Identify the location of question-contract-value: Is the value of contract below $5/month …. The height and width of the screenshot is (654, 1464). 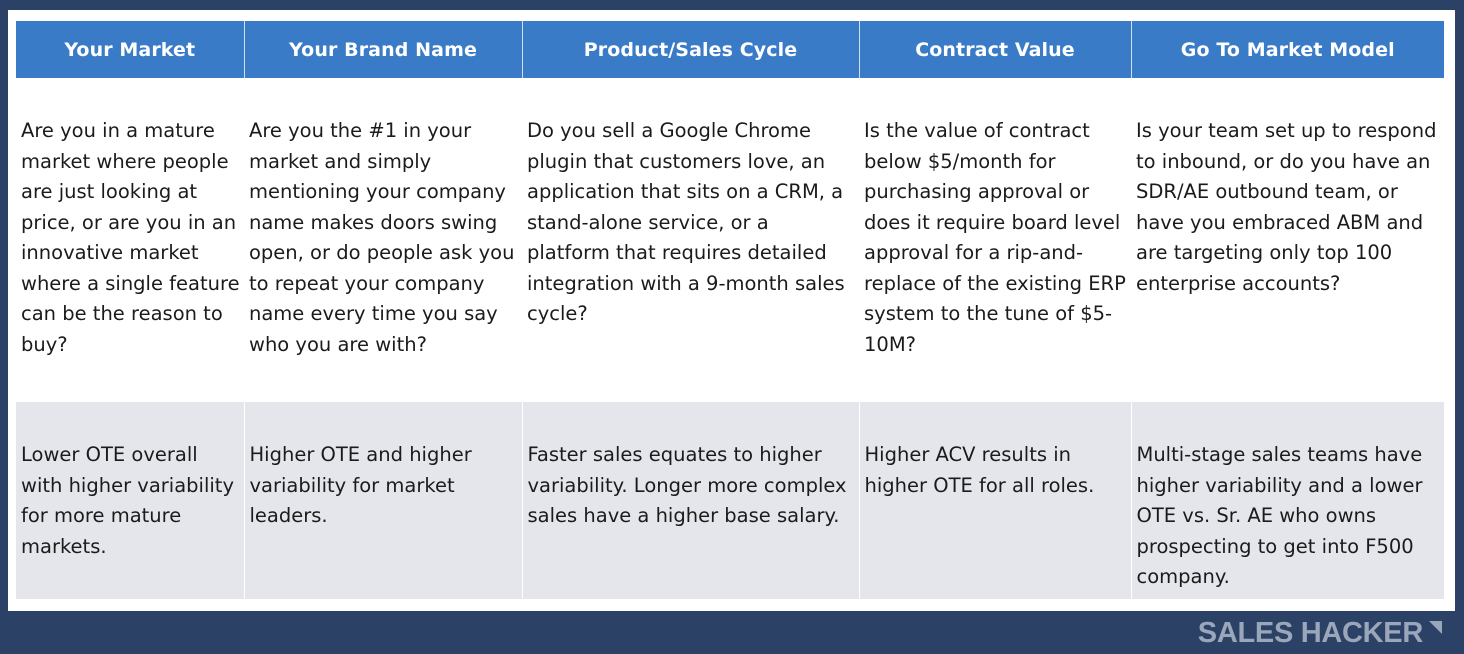
(995, 240).